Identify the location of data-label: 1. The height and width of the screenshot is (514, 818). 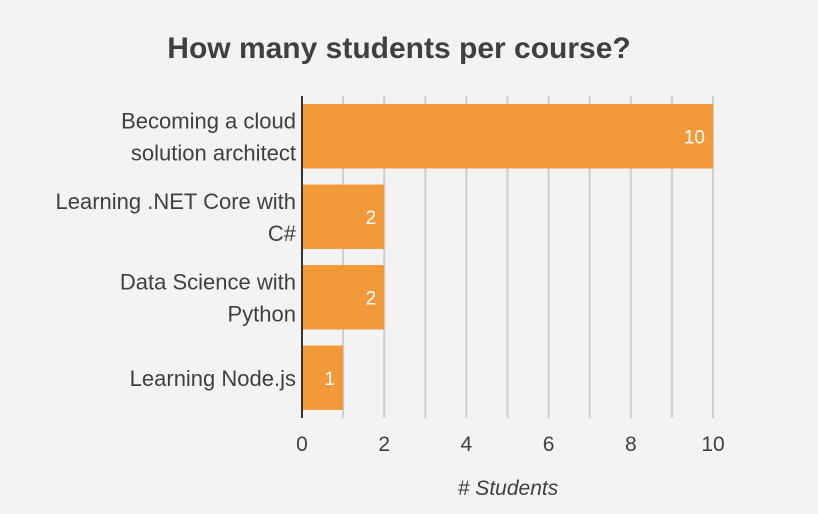
(330, 379).